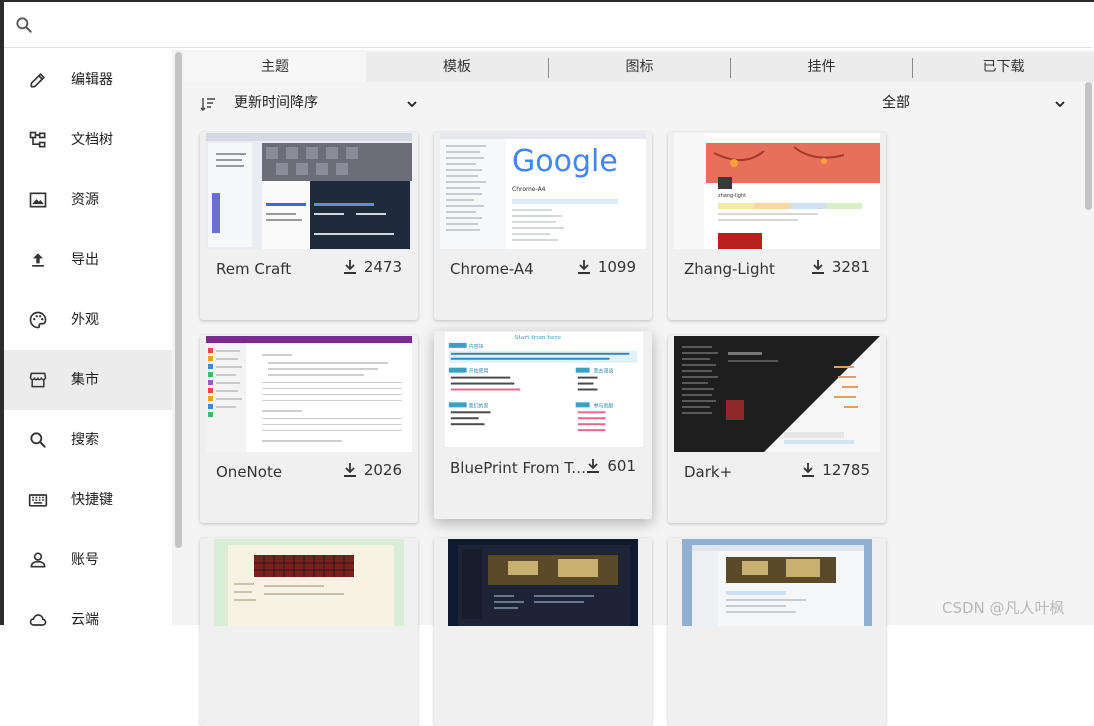  Describe the element at coordinates (249, 472) in the screenshot. I see `theme-name: OneNote` at that location.